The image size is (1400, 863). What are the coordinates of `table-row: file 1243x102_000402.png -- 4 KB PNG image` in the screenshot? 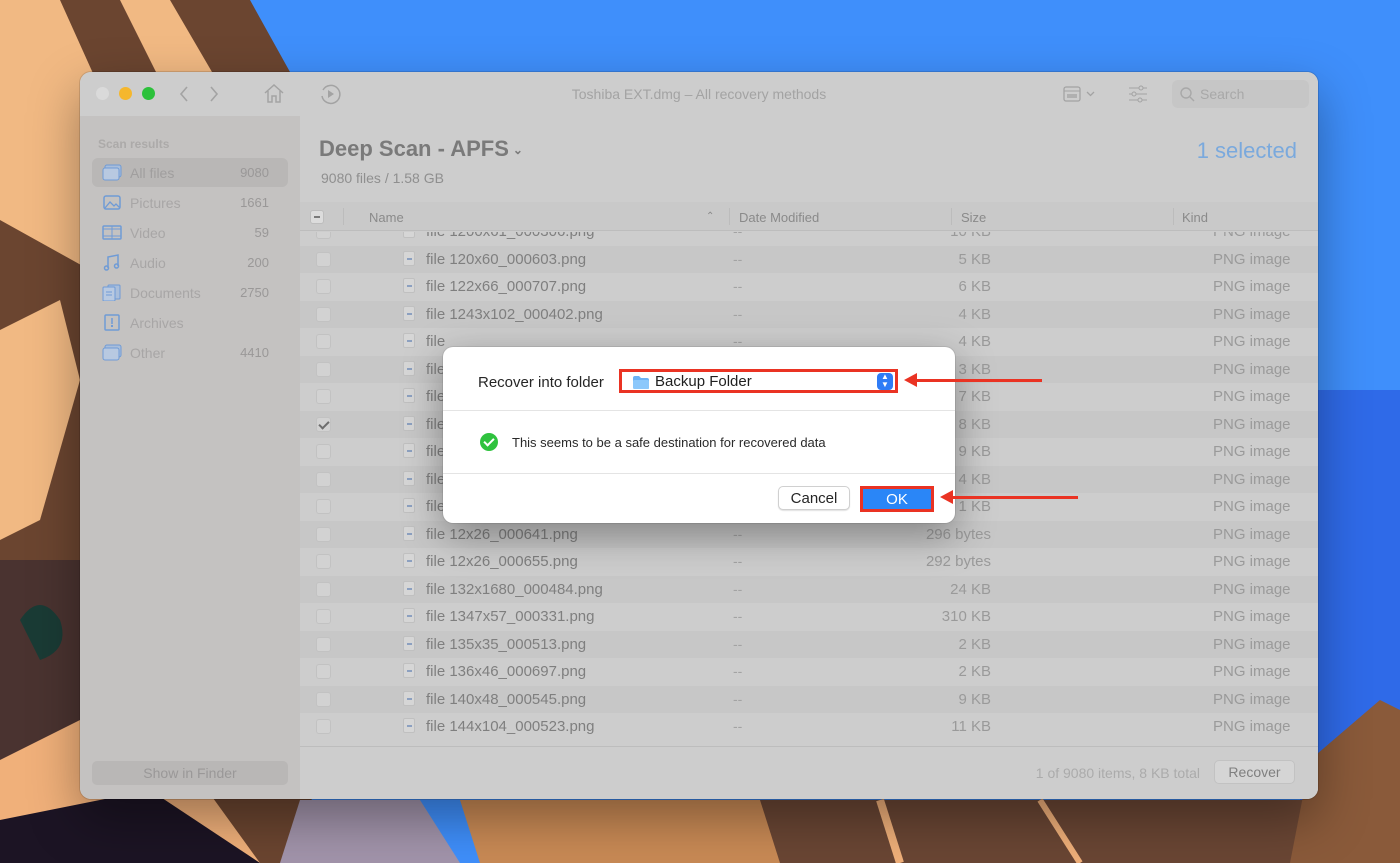 It's located at (809, 314).